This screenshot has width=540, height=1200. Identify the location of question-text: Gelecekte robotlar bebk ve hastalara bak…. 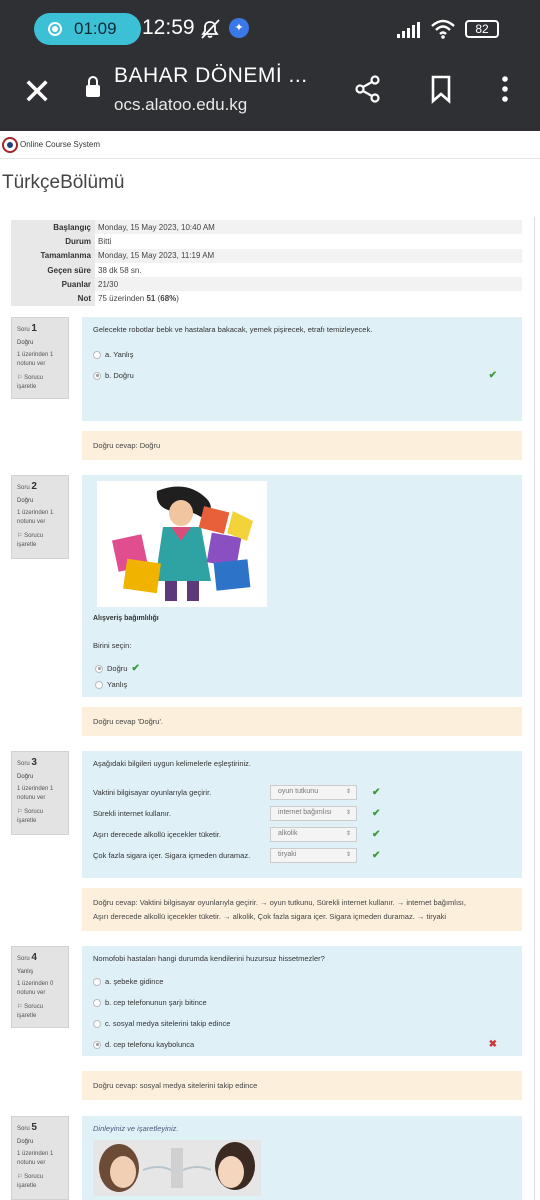
(233, 329).